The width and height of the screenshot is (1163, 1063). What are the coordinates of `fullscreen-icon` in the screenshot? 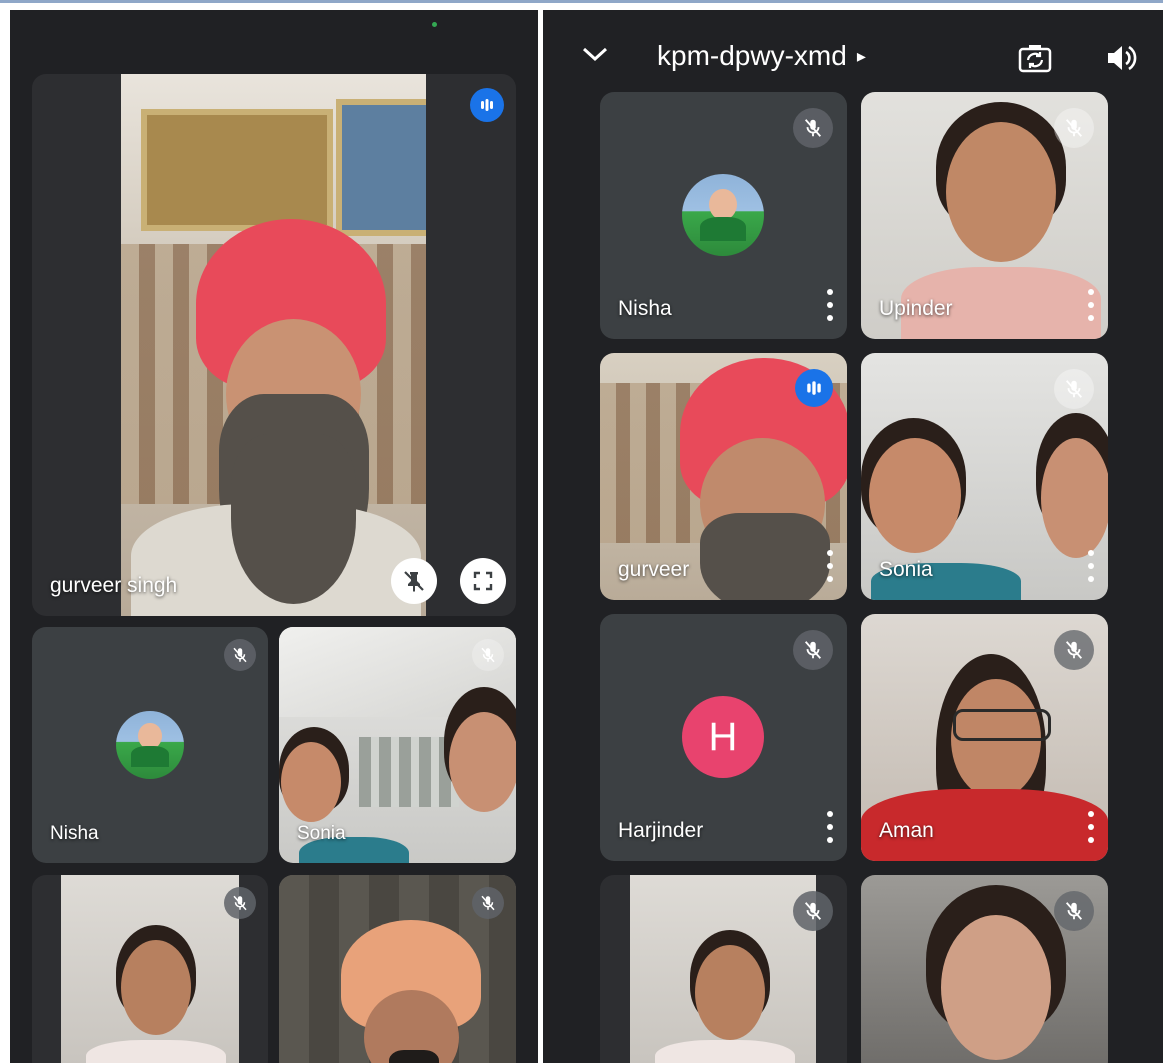 It's located at (483, 581).